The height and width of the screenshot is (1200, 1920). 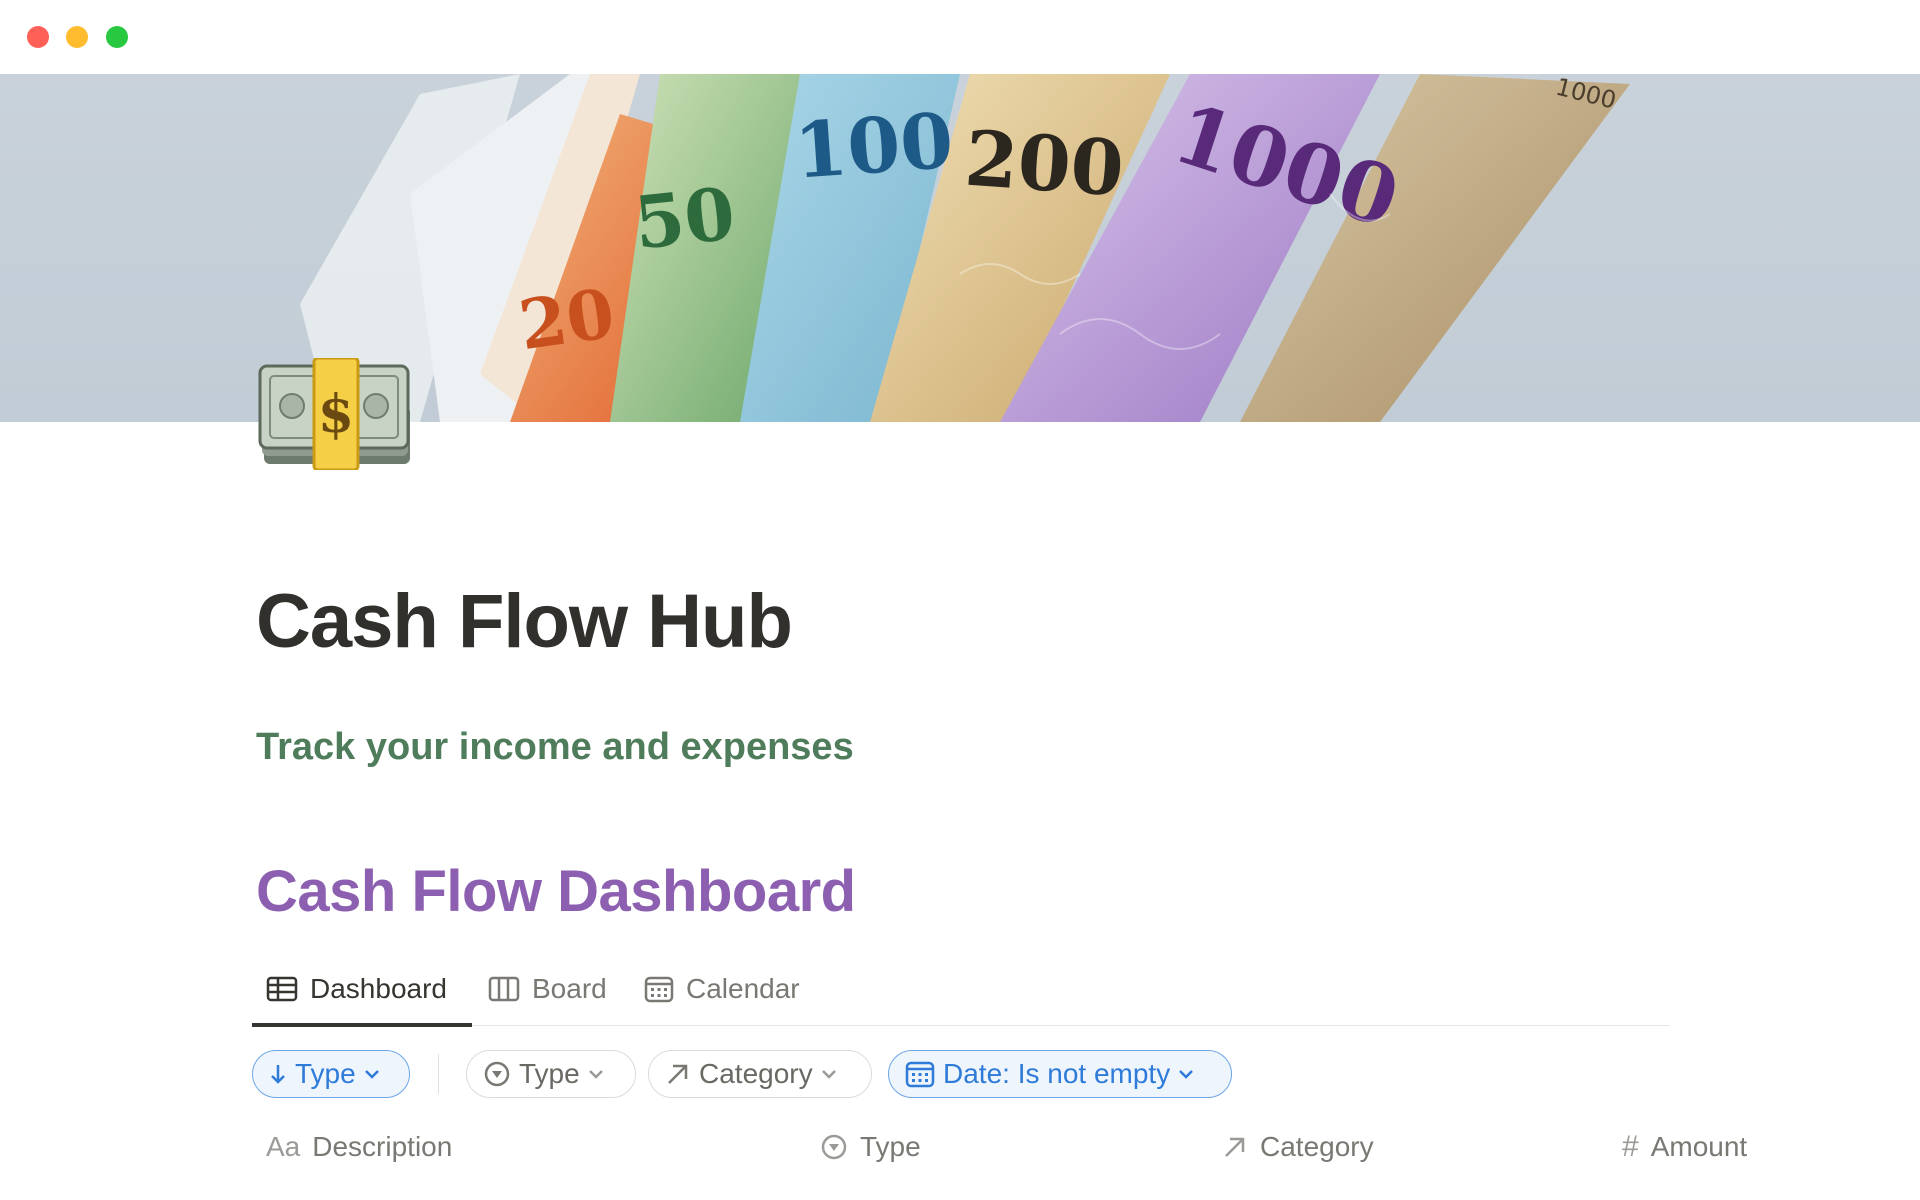 I want to click on close-window-button, so click(x=38, y=37).